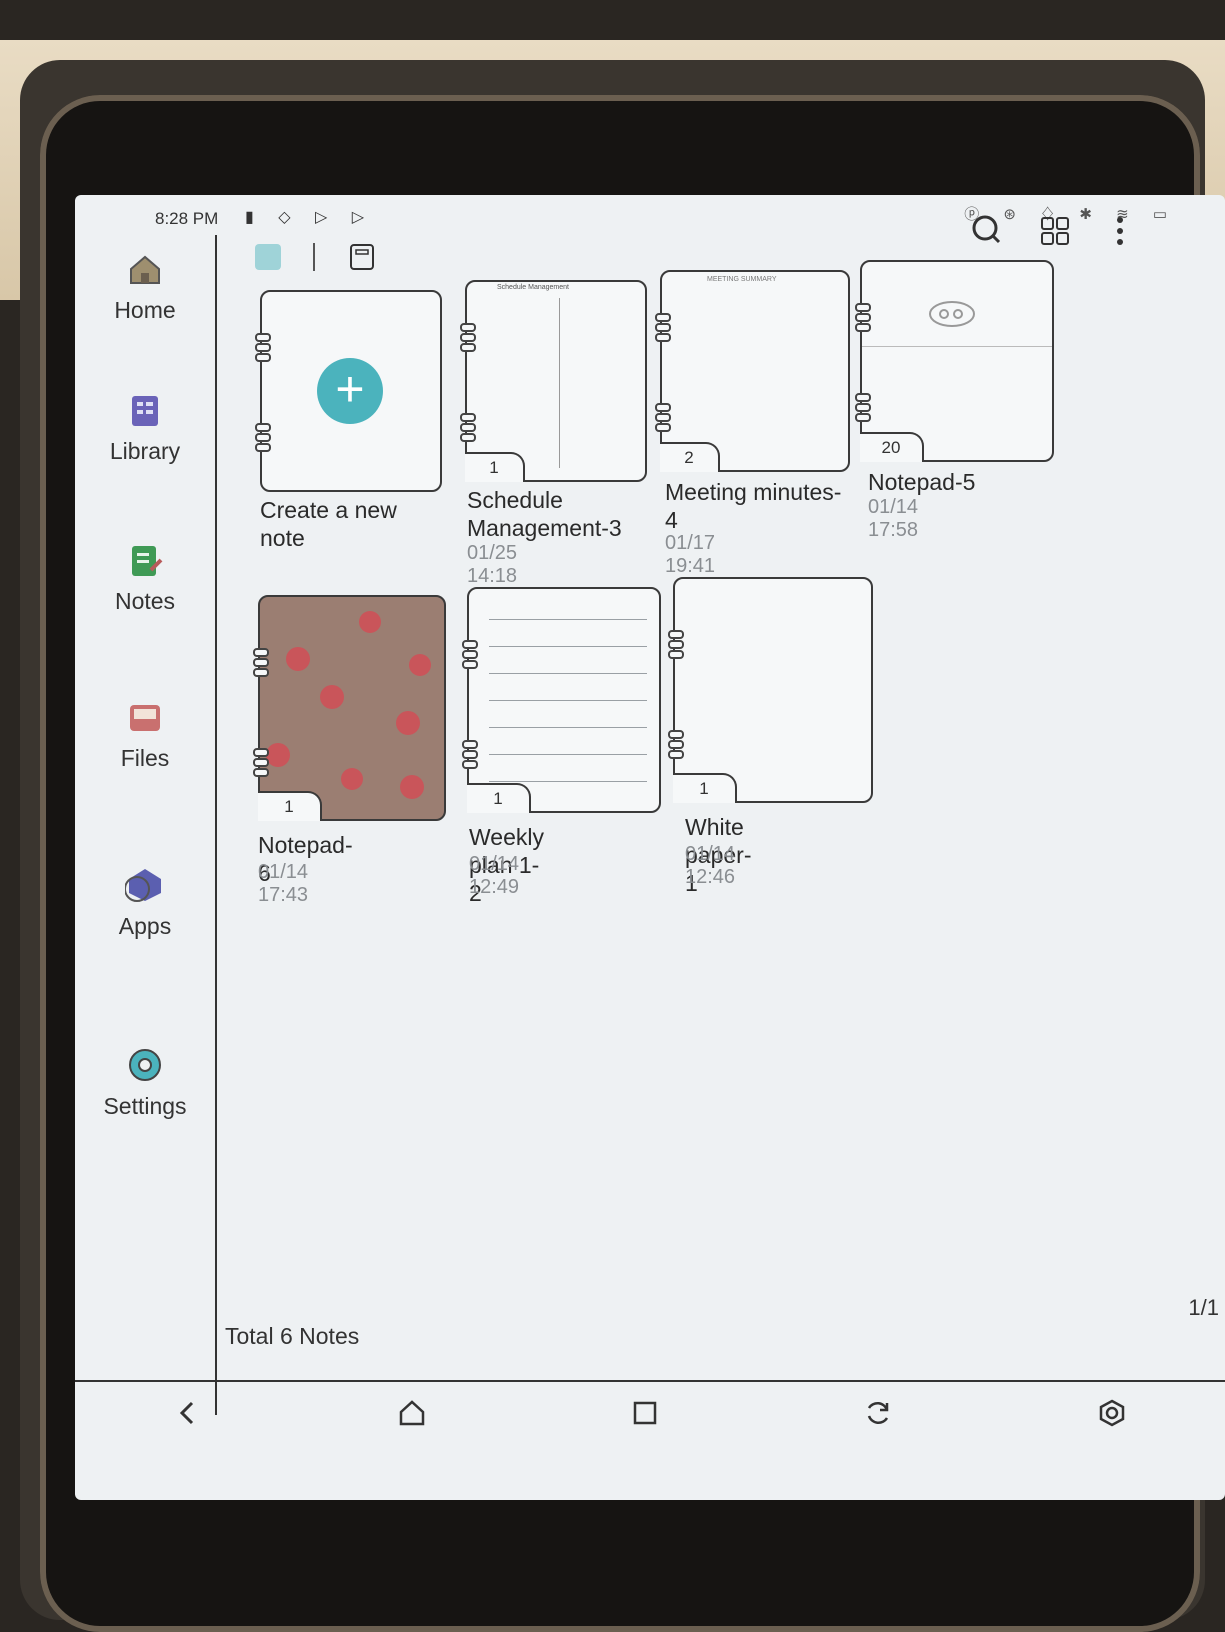 The width and height of the screenshot is (1225, 1632). What do you see at coordinates (145, 1106) in the screenshot?
I see `sidebar-item-label: Settings` at bounding box center [145, 1106].